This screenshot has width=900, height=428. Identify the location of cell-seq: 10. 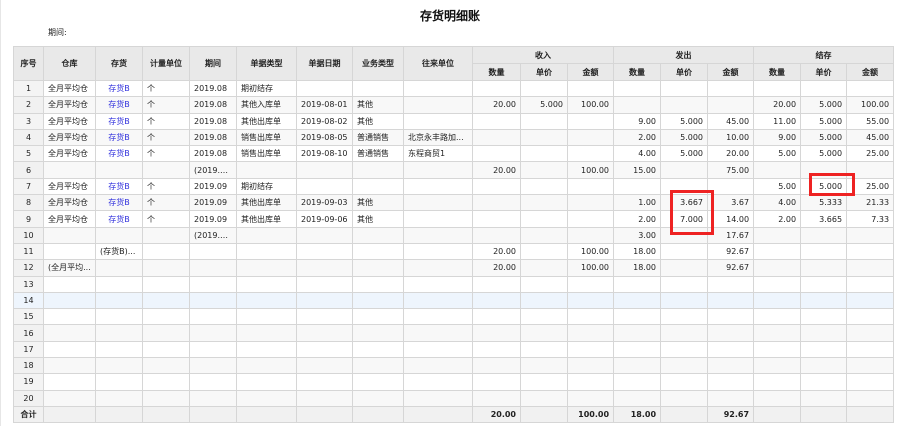
(28, 235).